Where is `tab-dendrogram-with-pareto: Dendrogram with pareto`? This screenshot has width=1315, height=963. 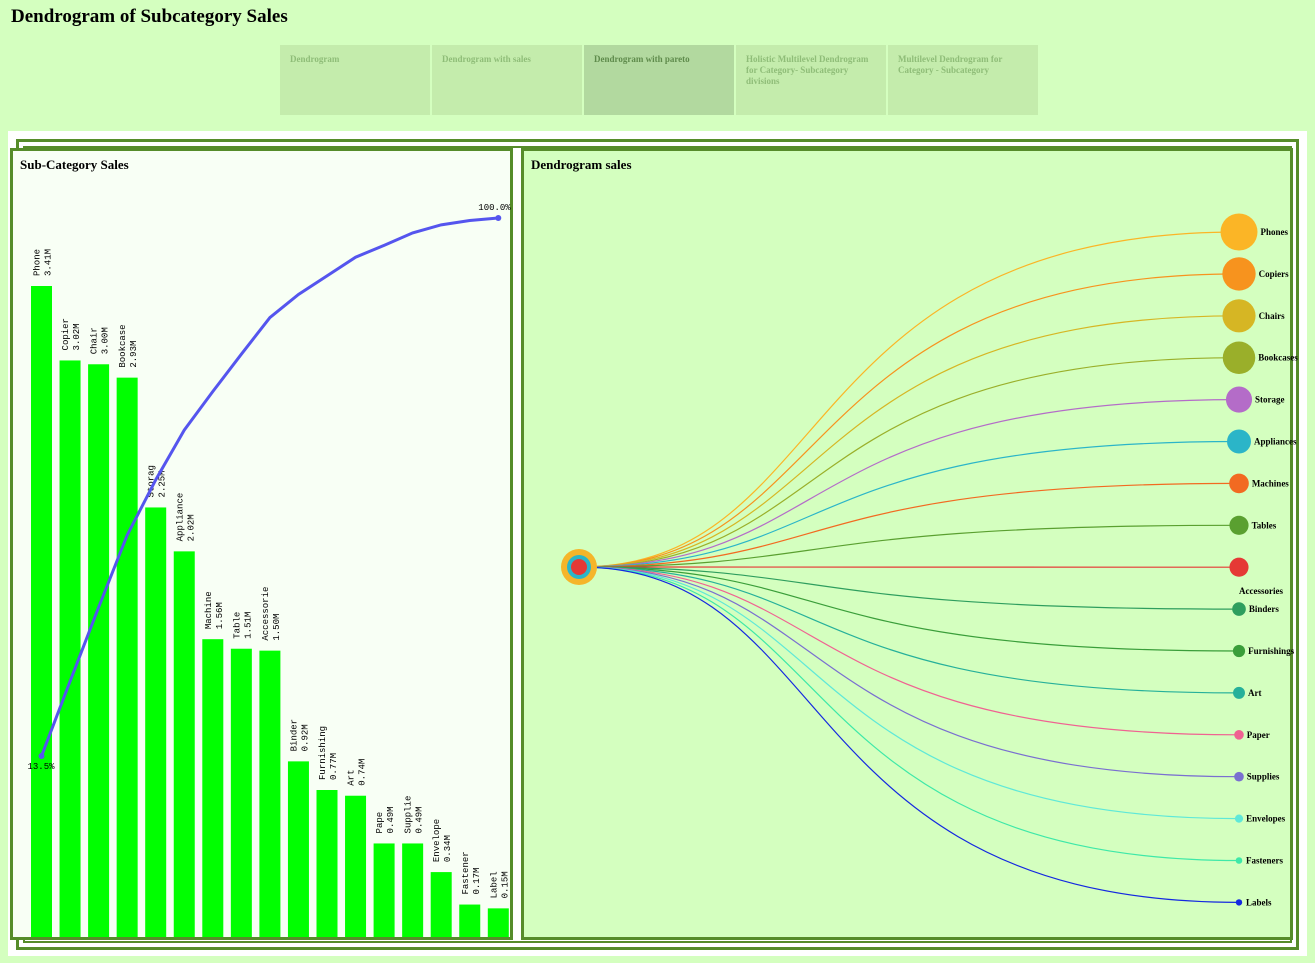 tab-dendrogram-with-pareto: Dendrogram with pareto is located at coordinates (659, 80).